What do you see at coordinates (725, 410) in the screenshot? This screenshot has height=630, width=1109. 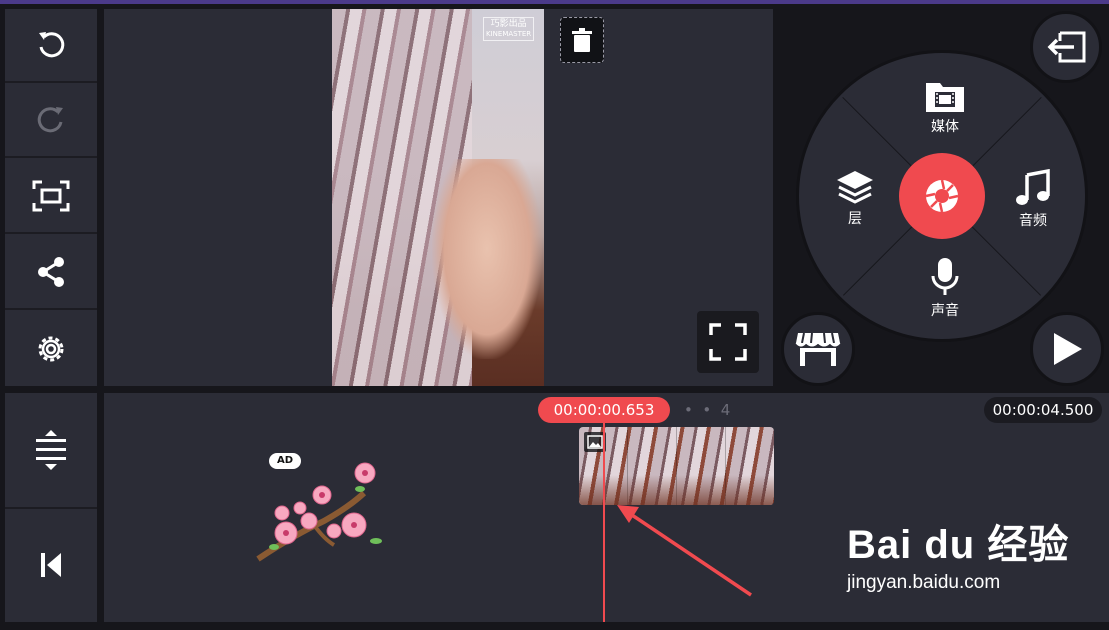 I see `page-number: 4` at bounding box center [725, 410].